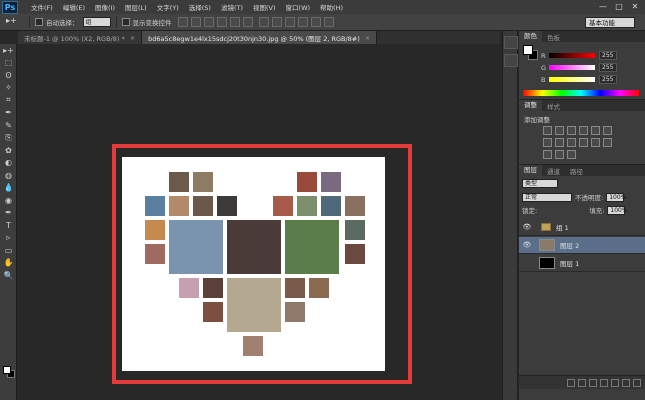 The width and height of the screenshot is (645, 400). I want to click on link-icon, so click(571, 383).